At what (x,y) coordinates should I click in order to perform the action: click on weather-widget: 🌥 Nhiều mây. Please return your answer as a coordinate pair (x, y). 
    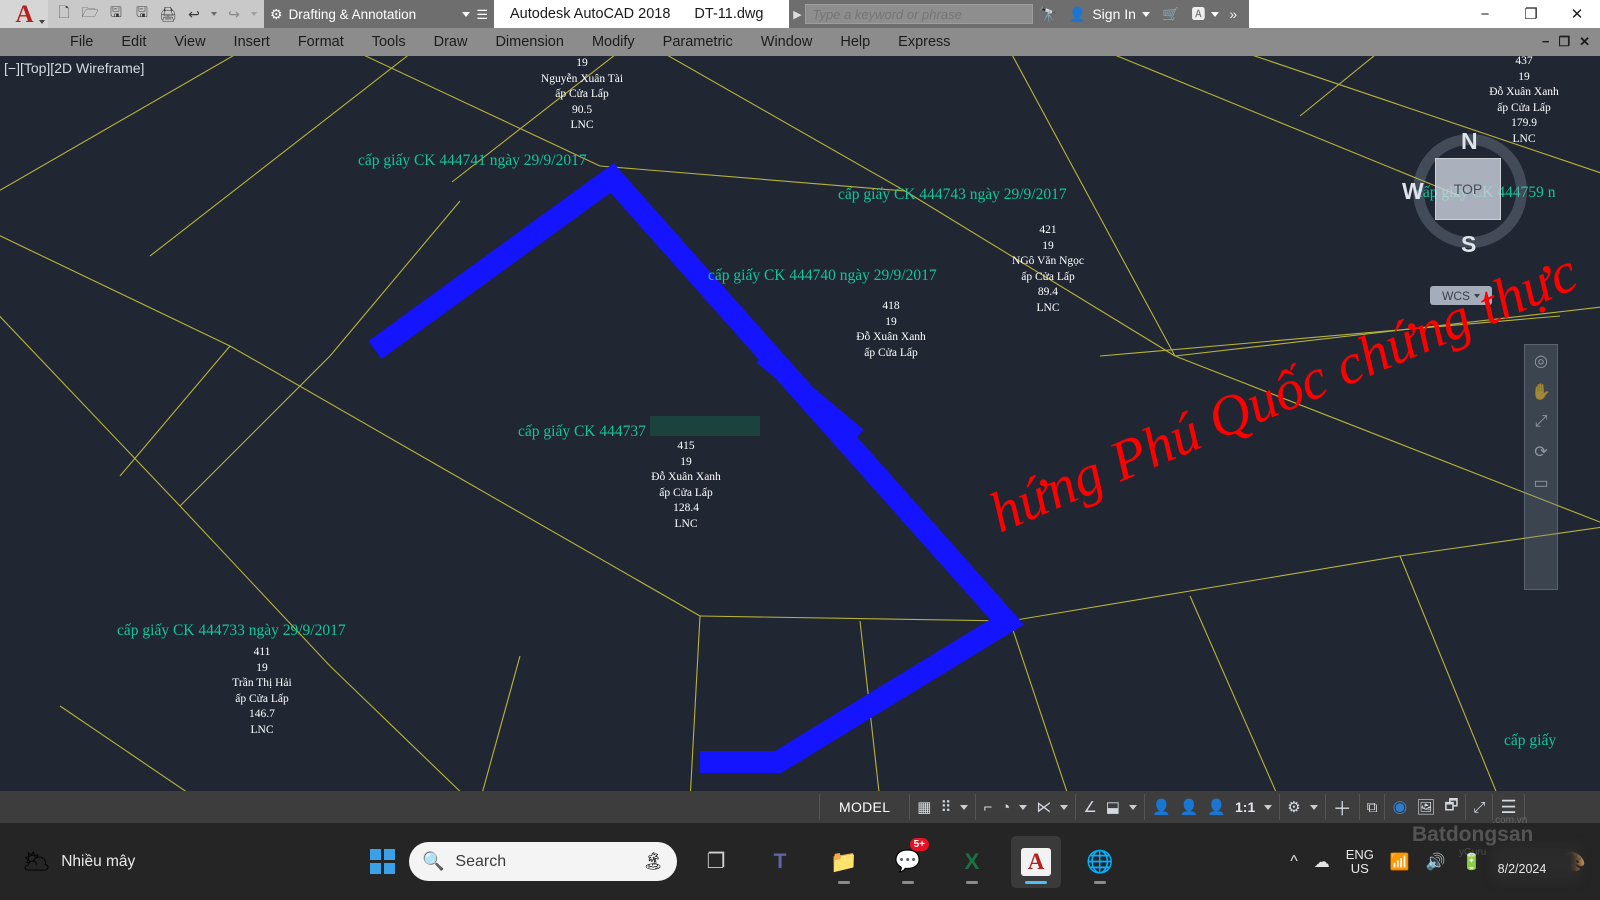
    Looking at the image, I should click on (185, 861).